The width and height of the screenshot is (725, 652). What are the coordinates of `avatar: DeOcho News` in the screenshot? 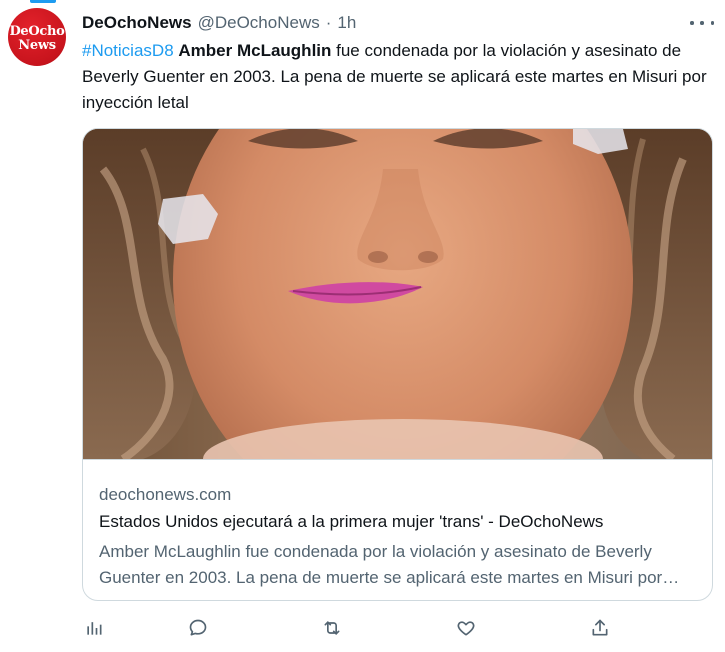 It's located at (37, 37).